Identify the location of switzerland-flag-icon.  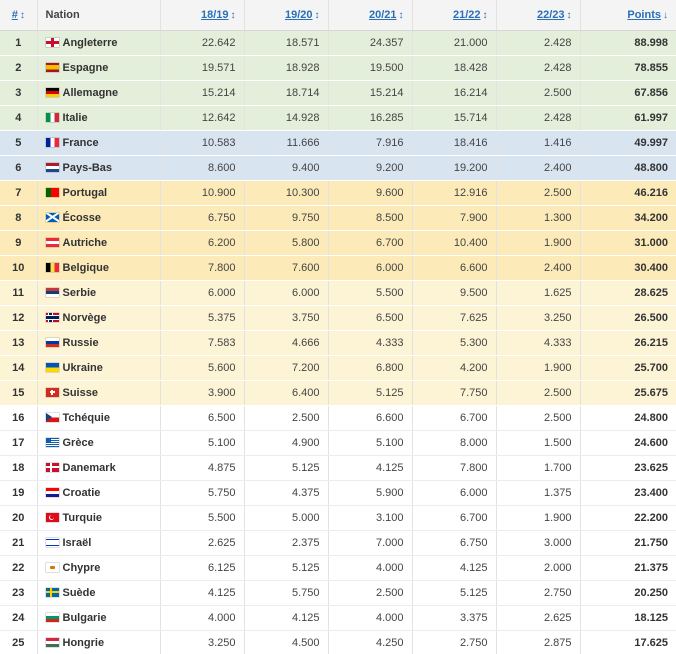
(52, 392).